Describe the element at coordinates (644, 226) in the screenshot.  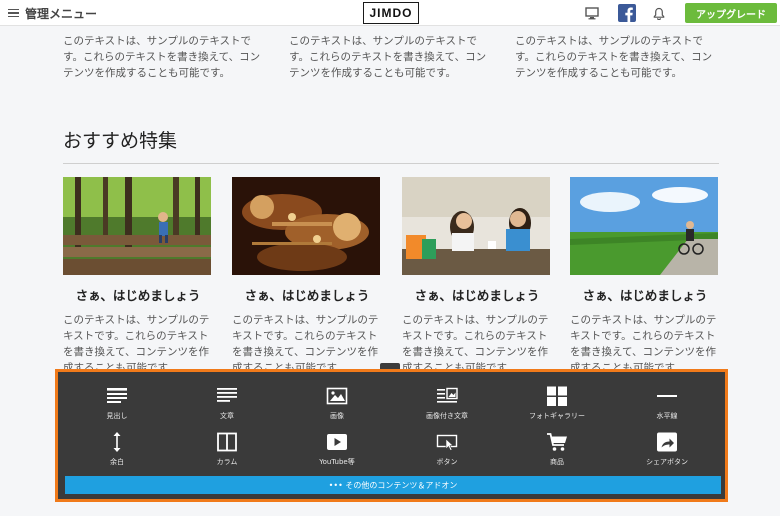
I see `cycling-road-photo` at that location.